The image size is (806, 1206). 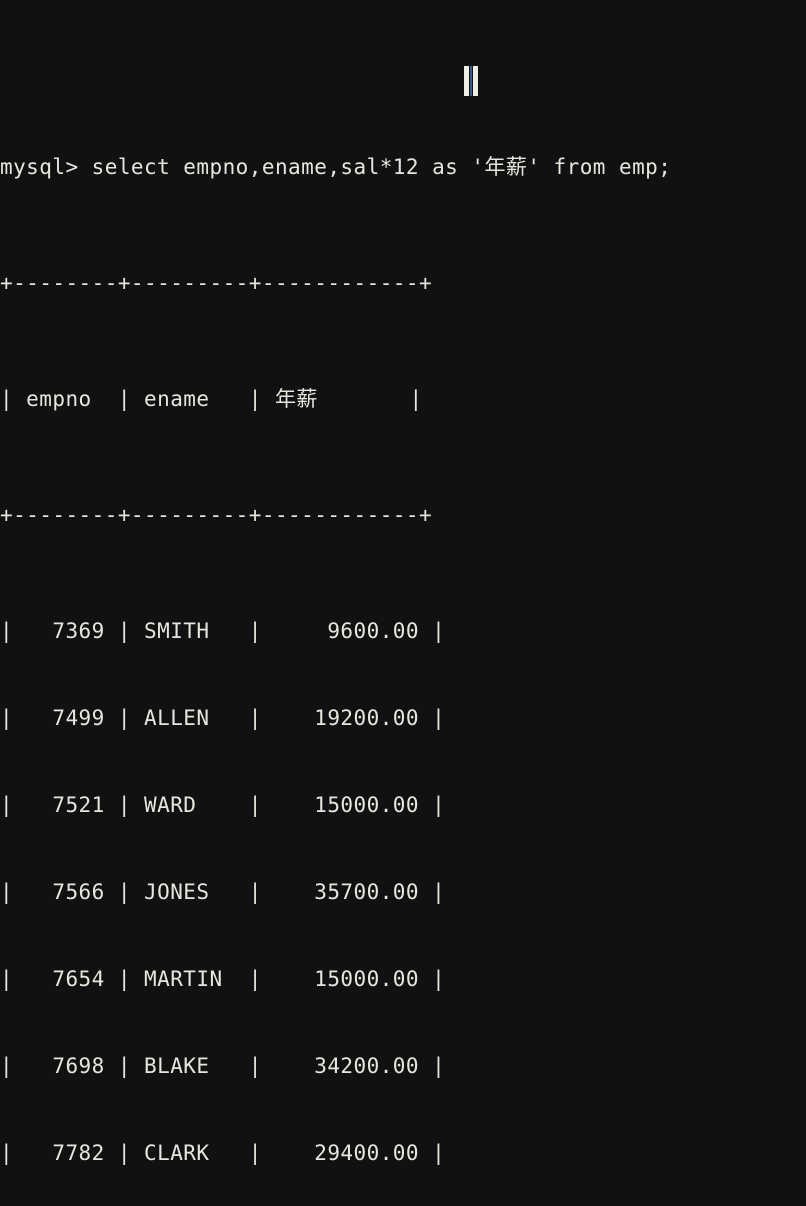 I want to click on table-row: | 7782 | CLARK | 29400.00 |, so click(x=223, y=1153).